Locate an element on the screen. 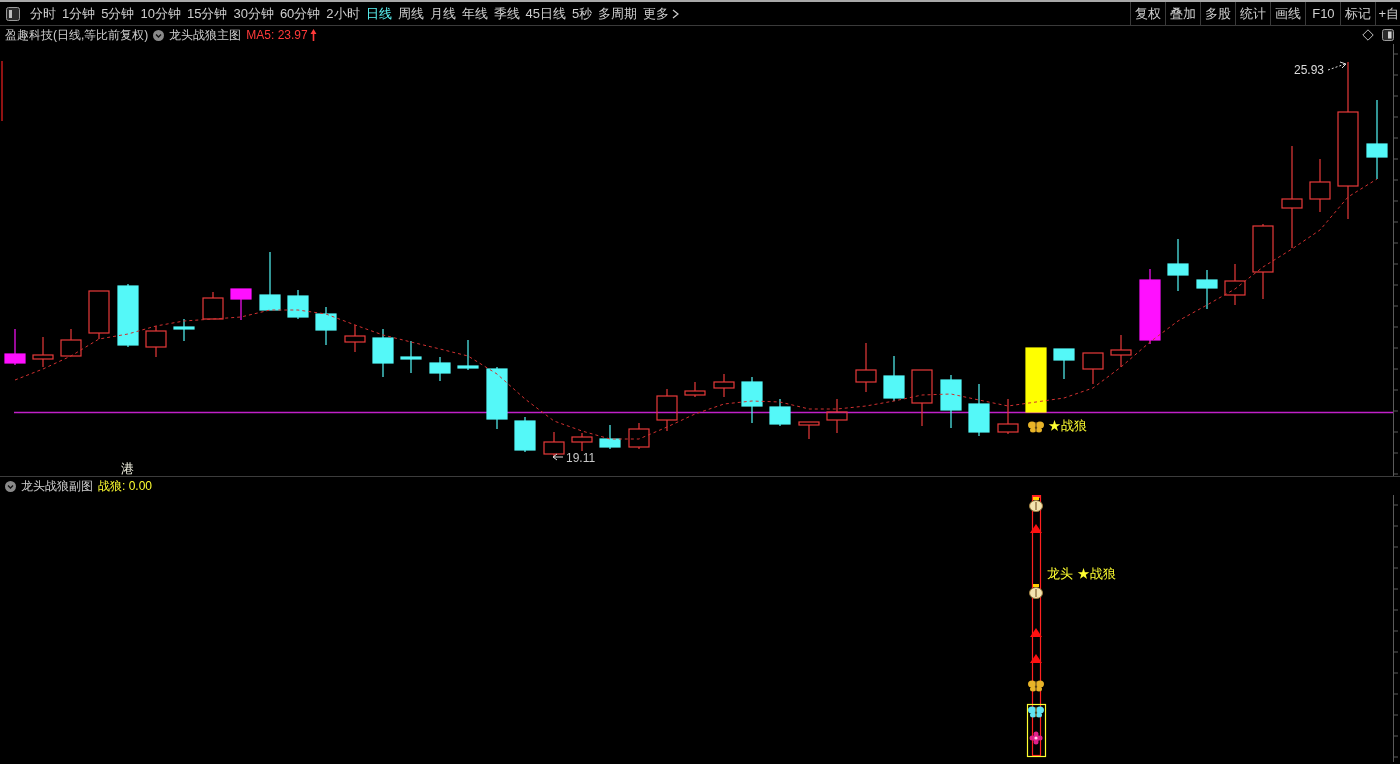 The width and height of the screenshot is (1400, 764). flower-icon is located at coordinates (1036, 738).